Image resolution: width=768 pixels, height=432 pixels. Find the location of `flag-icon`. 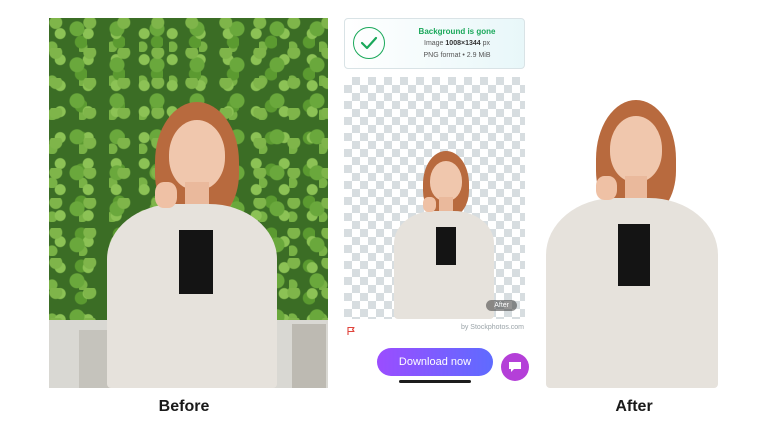

flag-icon is located at coordinates (351, 329).